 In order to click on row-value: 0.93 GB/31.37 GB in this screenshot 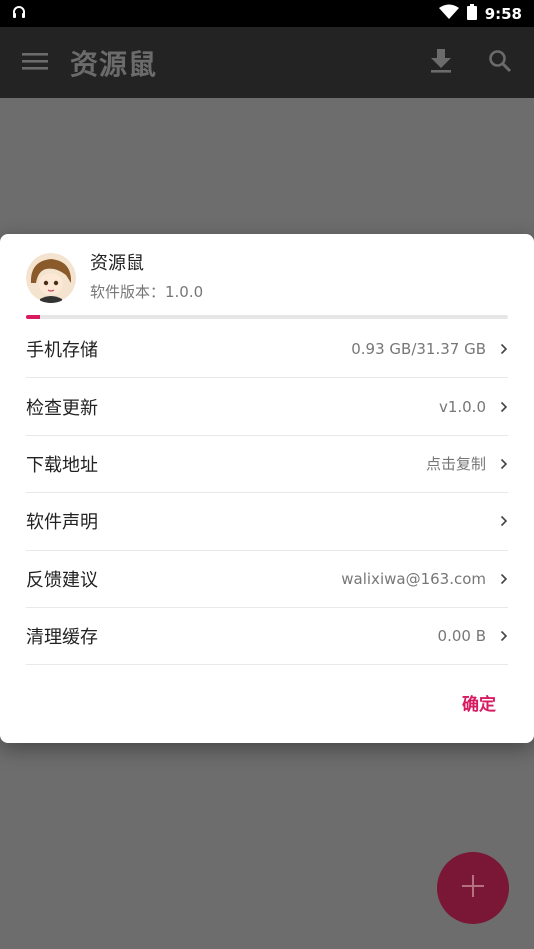, I will do `click(418, 349)`.